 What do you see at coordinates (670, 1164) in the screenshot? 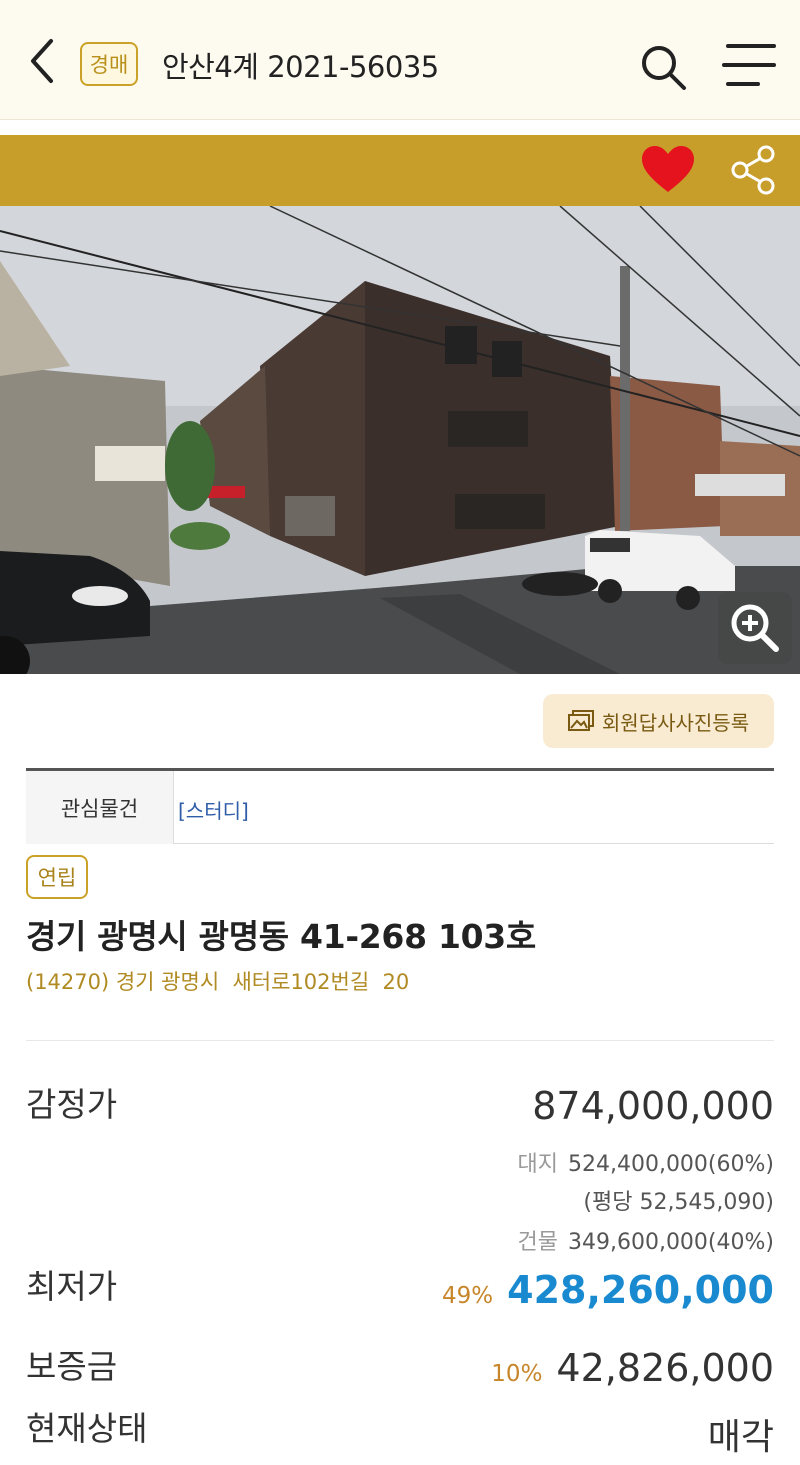
I see `land-value: 524,400,000(60%)` at bounding box center [670, 1164].